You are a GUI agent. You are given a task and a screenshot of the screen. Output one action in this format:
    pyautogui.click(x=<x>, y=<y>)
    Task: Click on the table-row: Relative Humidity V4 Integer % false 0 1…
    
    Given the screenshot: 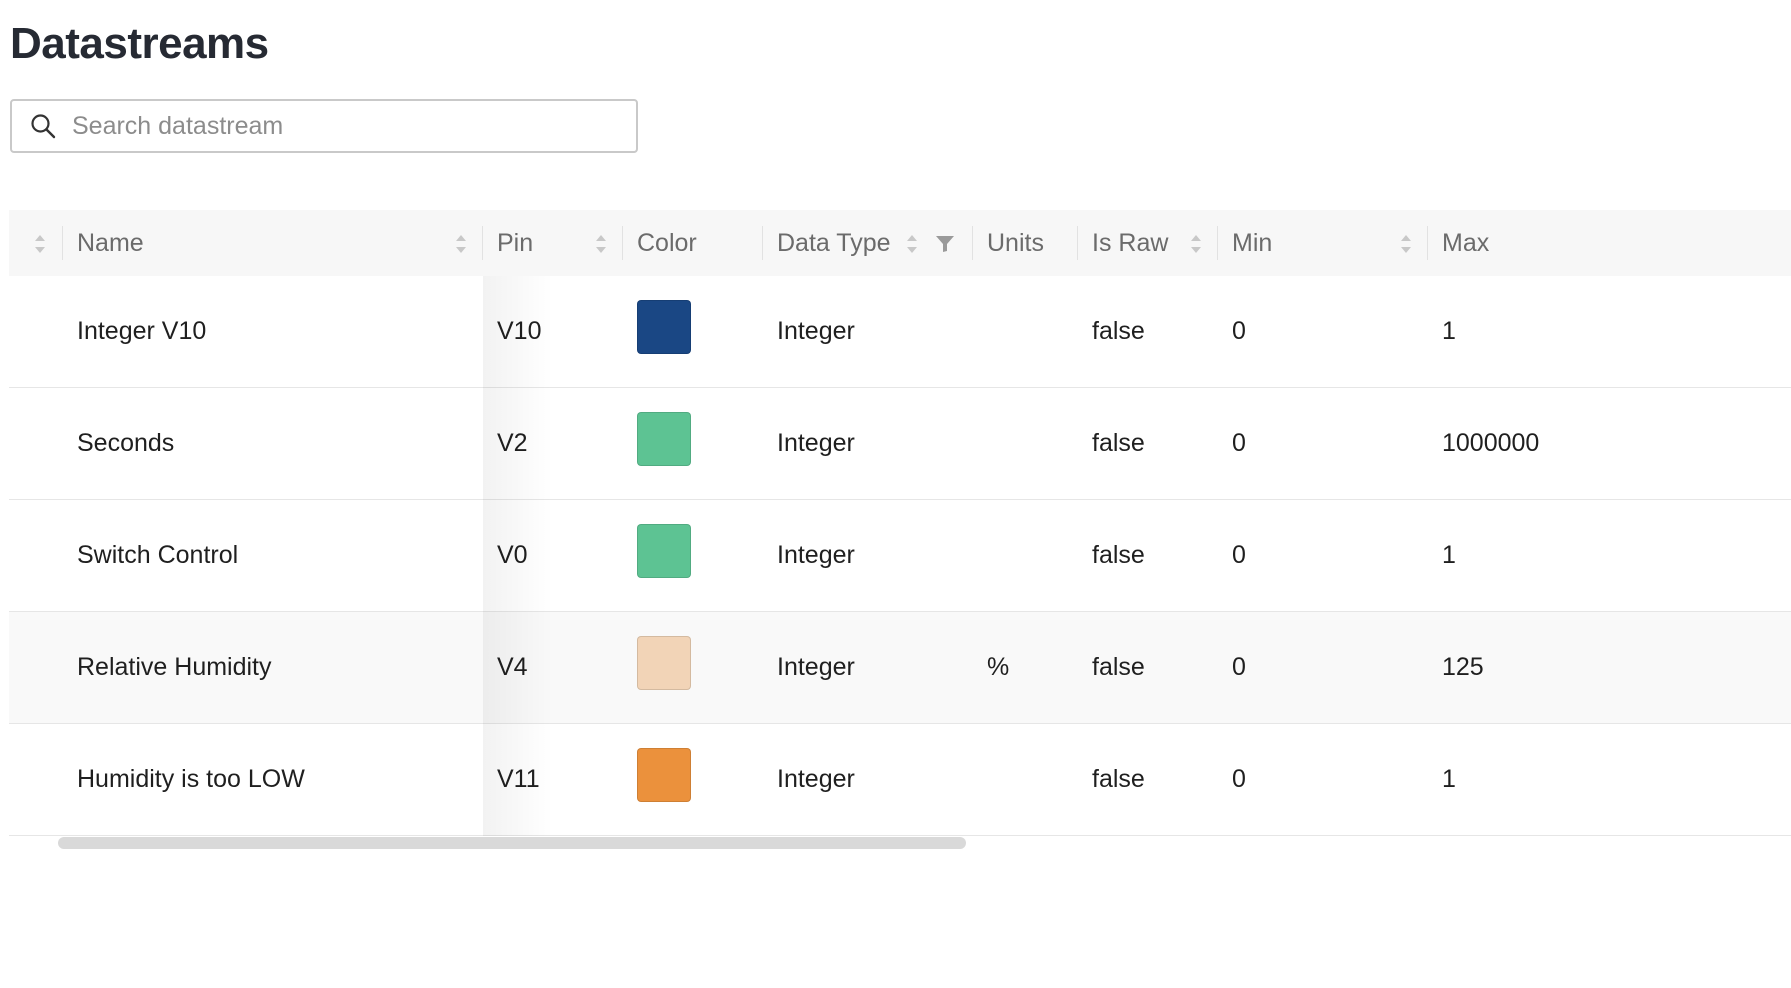 What is the action you would take?
    pyautogui.click(x=900, y=668)
    